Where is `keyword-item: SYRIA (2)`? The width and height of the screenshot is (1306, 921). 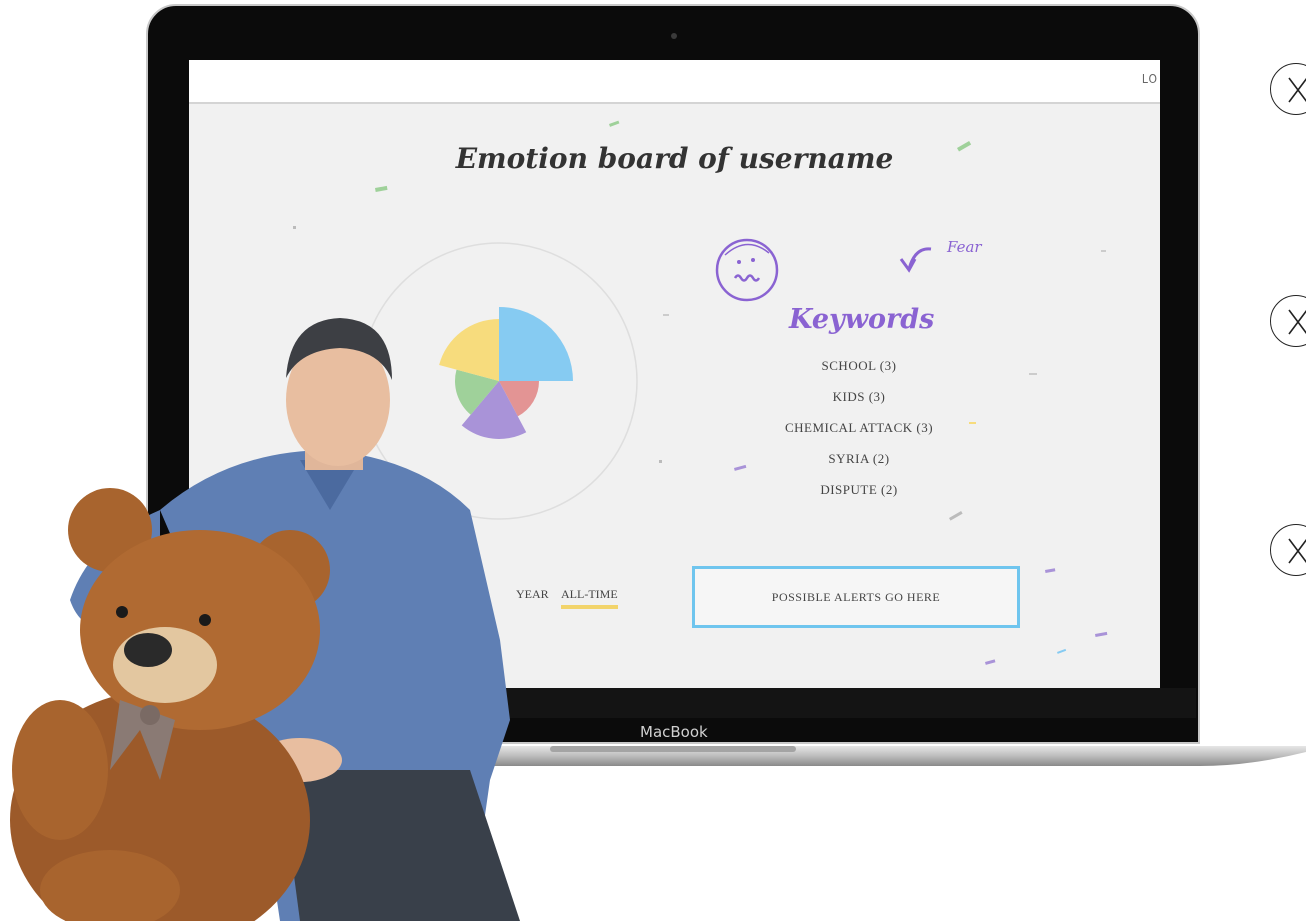
keyword-item: SYRIA (2) is located at coordinates (859, 458).